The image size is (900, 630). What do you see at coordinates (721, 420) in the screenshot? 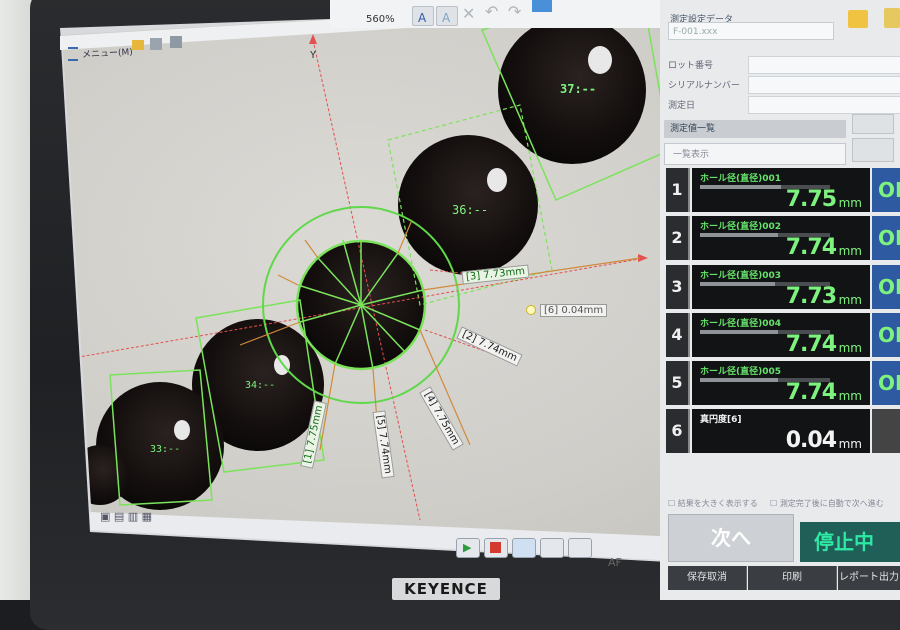
I see `result-row-name: 真円度[6]` at bounding box center [721, 420].